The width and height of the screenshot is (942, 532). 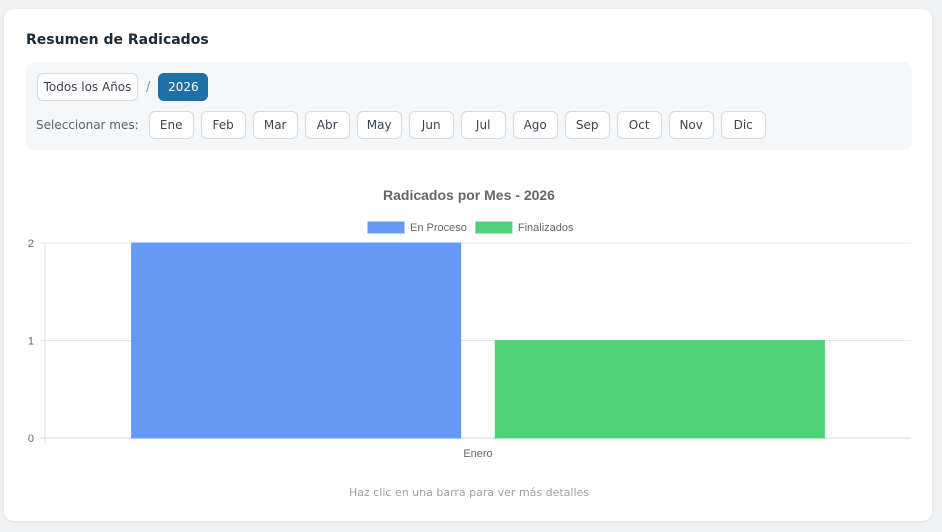 I want to click on y-tick-label-1: 1, so click(x=31, y=342).